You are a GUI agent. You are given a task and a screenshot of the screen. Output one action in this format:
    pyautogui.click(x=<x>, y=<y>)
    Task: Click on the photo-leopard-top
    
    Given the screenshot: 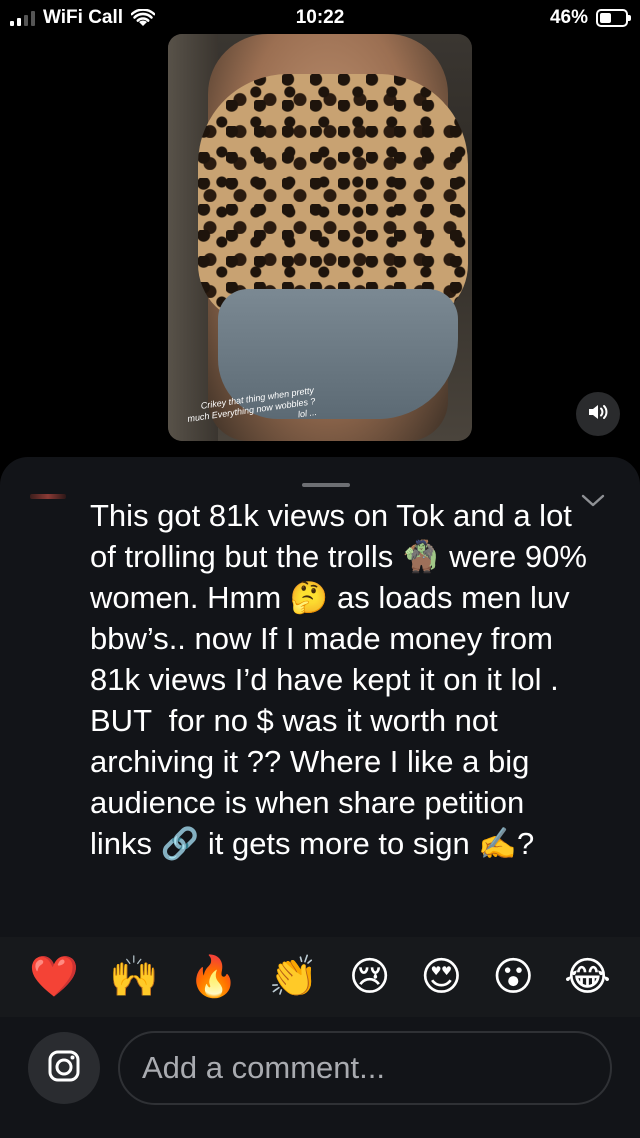 What is the action you would take?
    pyautogui.click(x=333, y=199)
    